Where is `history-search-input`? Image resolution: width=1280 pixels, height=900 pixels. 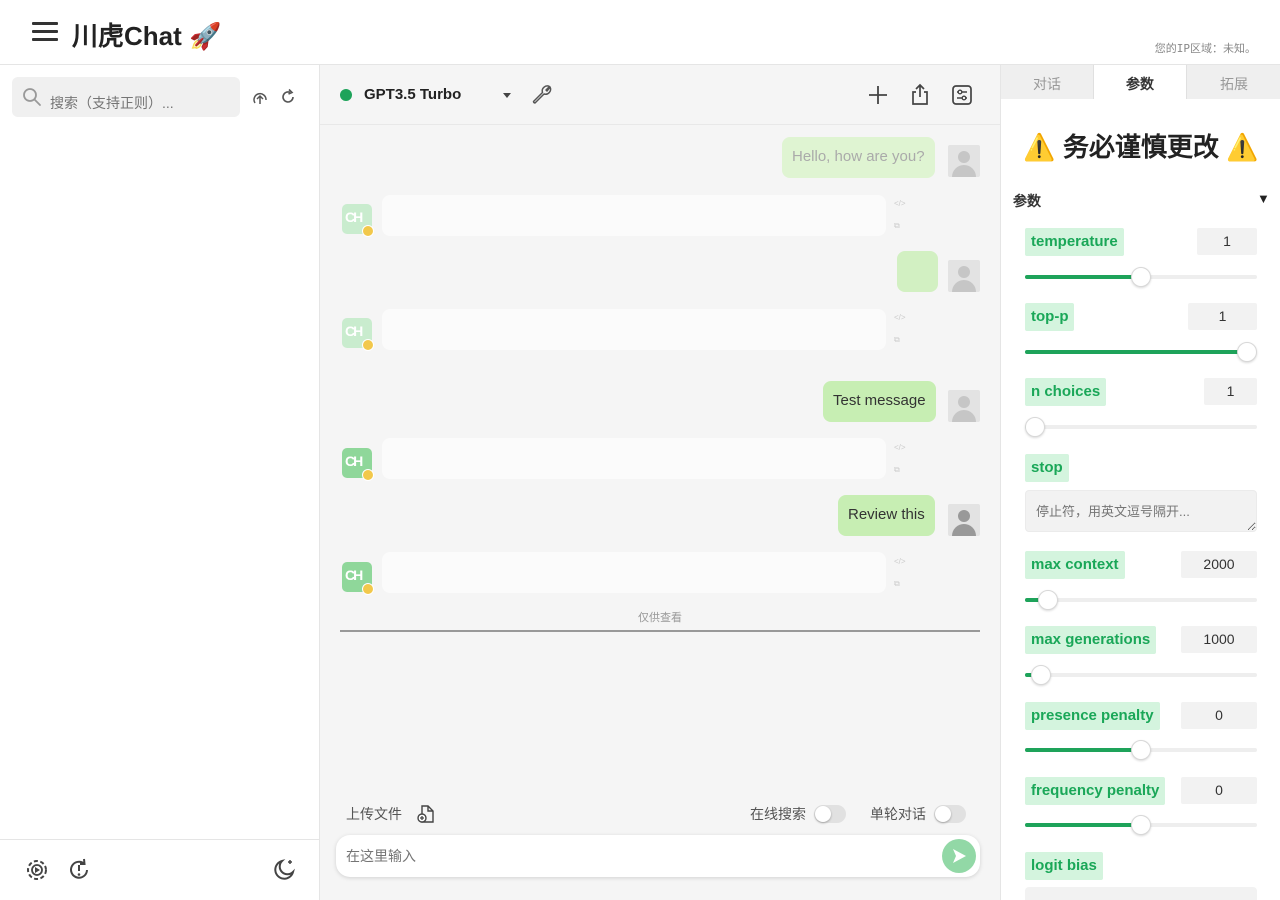
history-search-input is located at coordinates (143, 97).